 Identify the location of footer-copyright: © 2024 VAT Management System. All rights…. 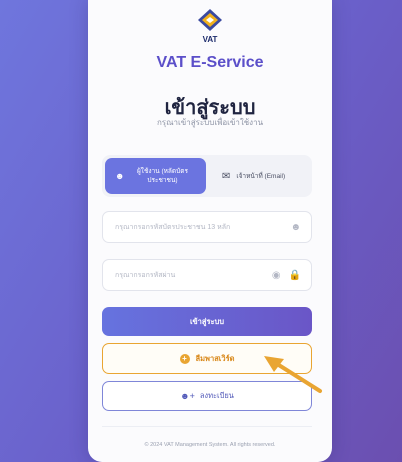
(210, 445).